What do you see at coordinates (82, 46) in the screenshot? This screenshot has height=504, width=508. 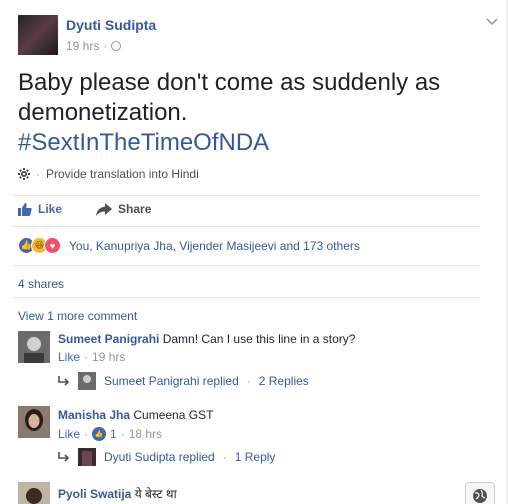 I see `post-time: 19 hrs` at bounding box center [82, 46].